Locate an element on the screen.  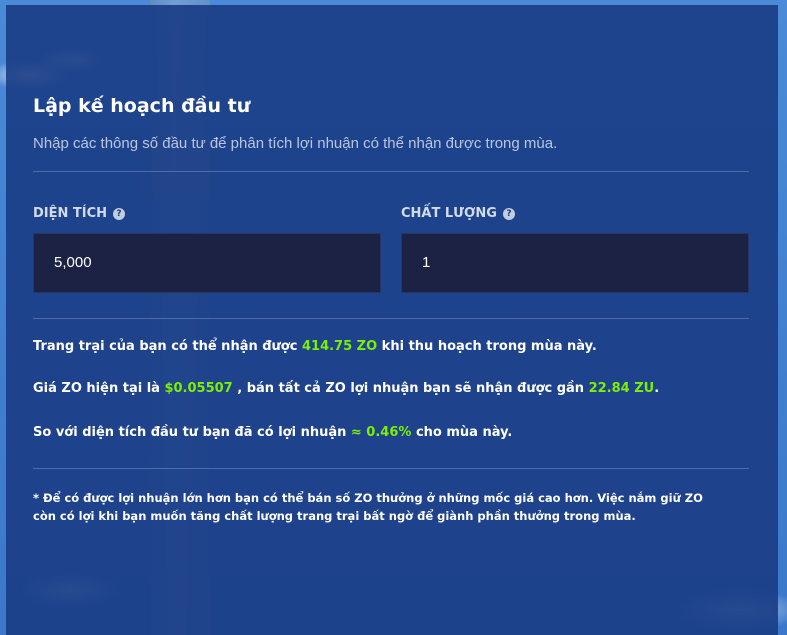
divider-middle is located at coordinates (391, 318).